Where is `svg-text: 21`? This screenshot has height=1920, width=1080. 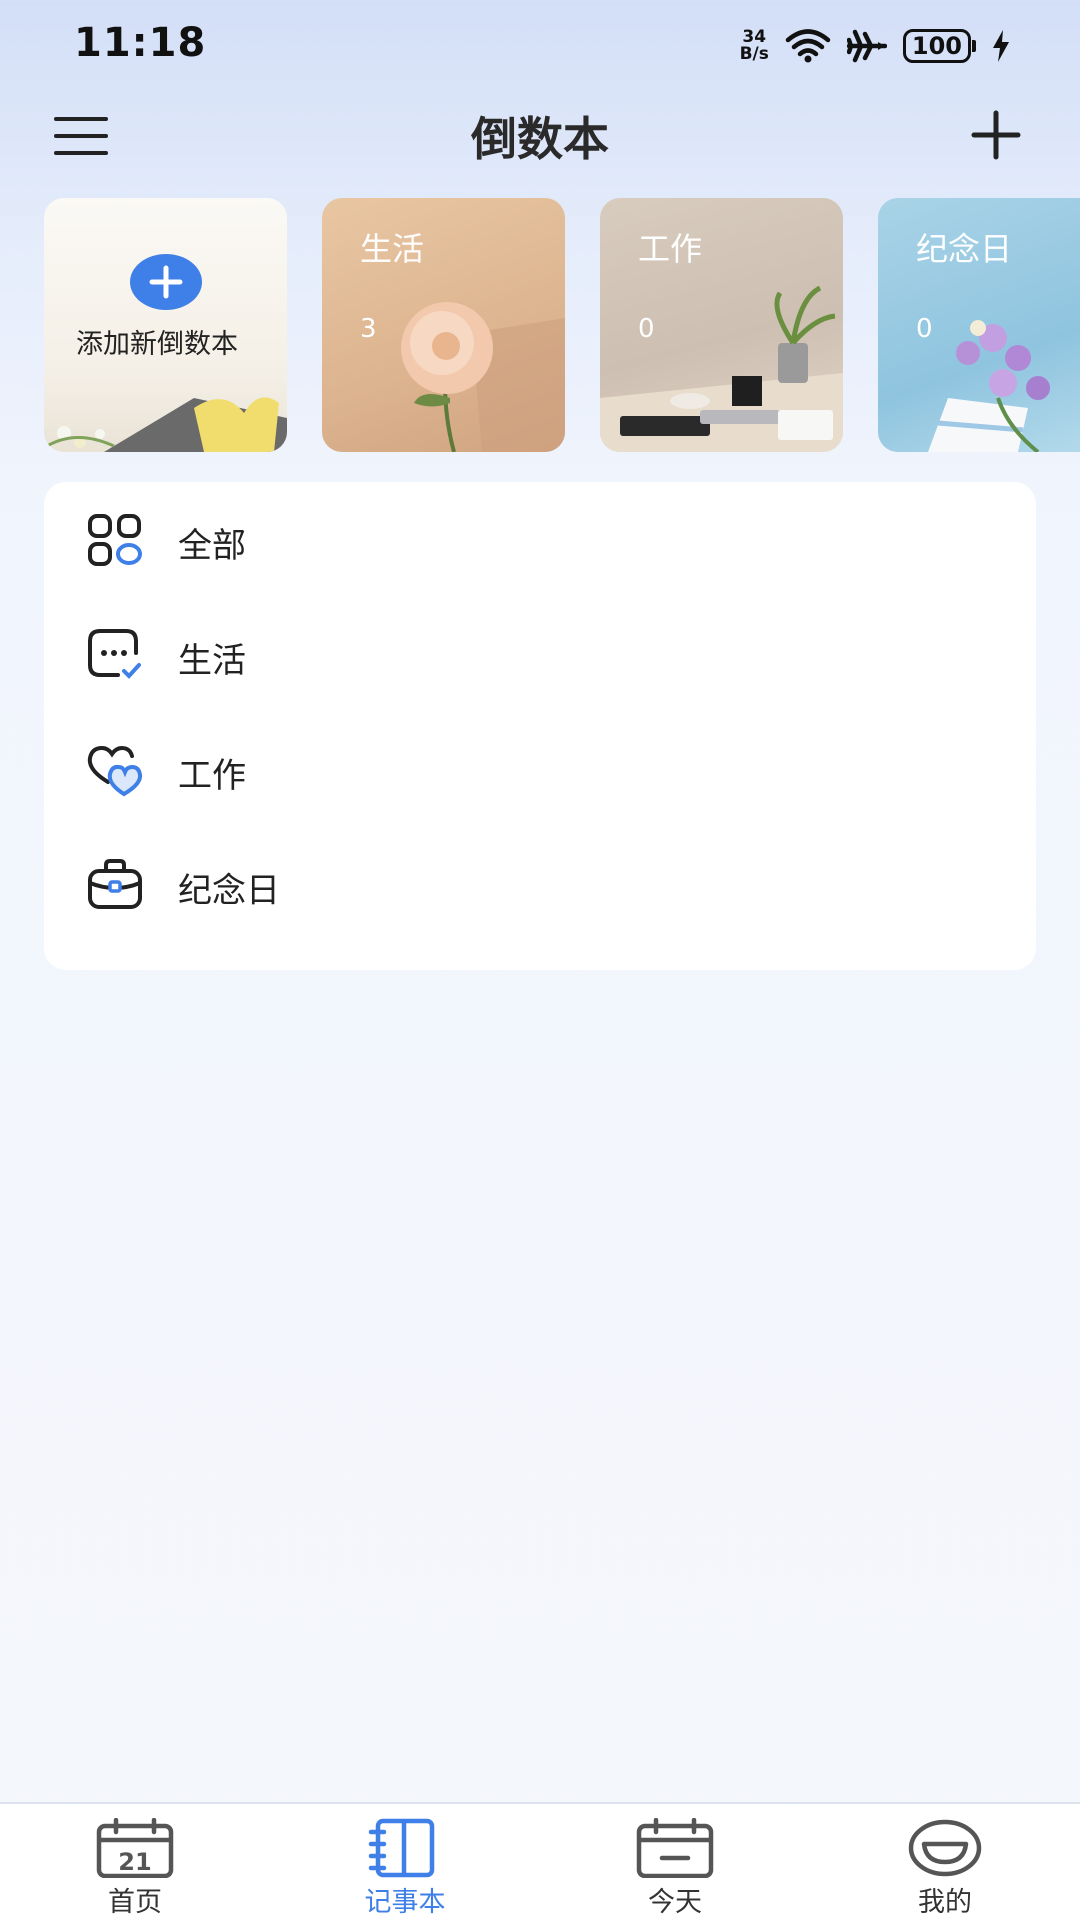 svg-text: 21 is located at coordinates (134, 1862).